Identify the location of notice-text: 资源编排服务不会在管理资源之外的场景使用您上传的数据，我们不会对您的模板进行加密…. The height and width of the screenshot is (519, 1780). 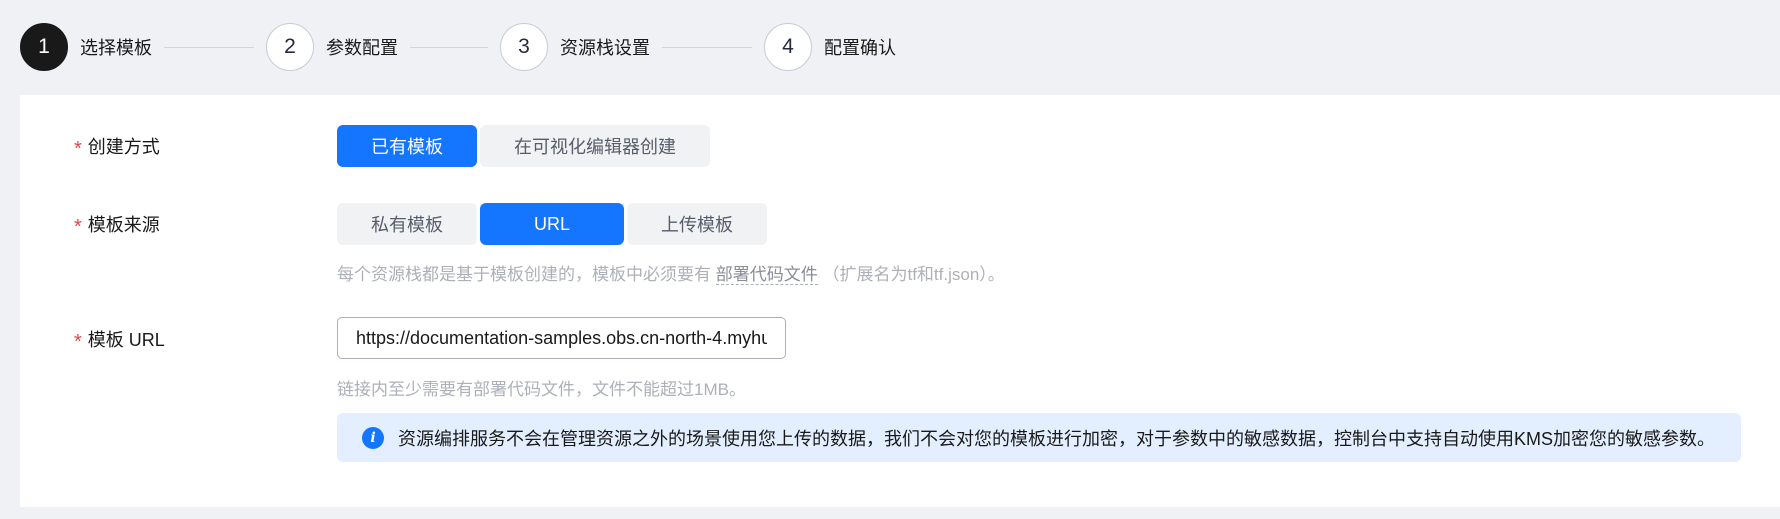
(1056, 438).